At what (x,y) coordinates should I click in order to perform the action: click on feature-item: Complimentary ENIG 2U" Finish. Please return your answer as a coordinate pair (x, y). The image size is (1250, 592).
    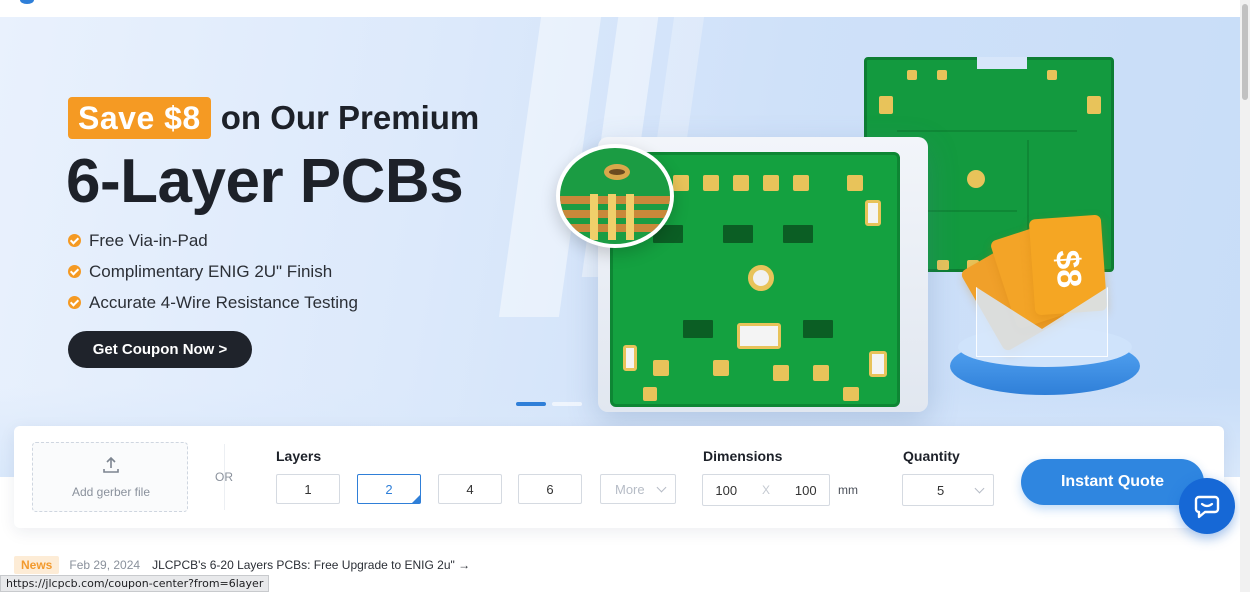
    Looking at the image, I should click on (213, 271).